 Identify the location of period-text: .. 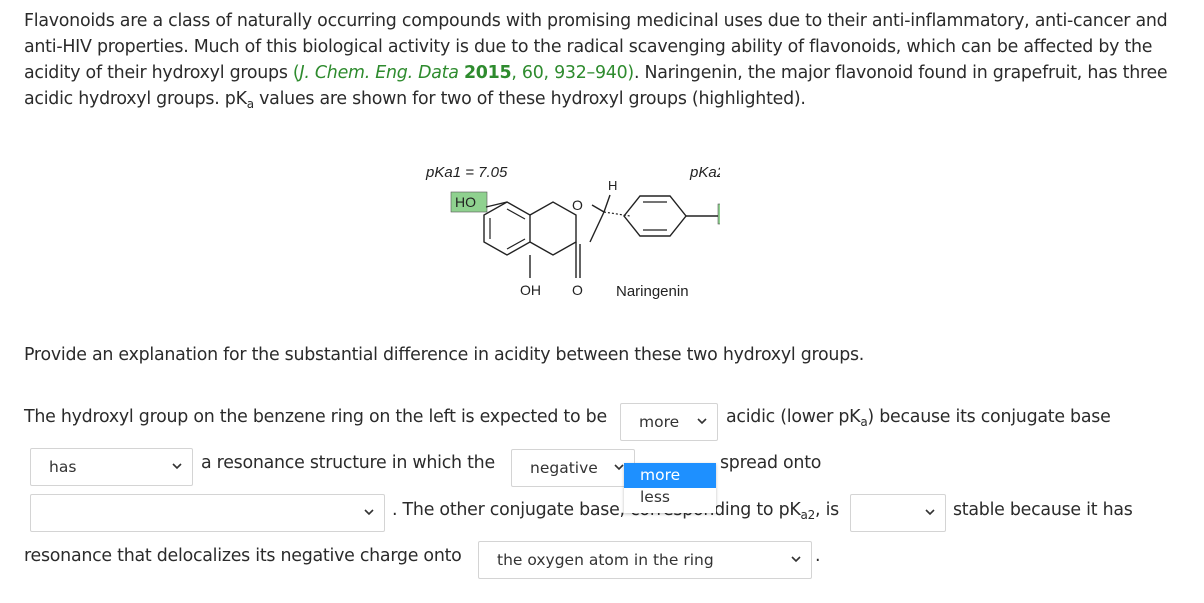
(818, 556).